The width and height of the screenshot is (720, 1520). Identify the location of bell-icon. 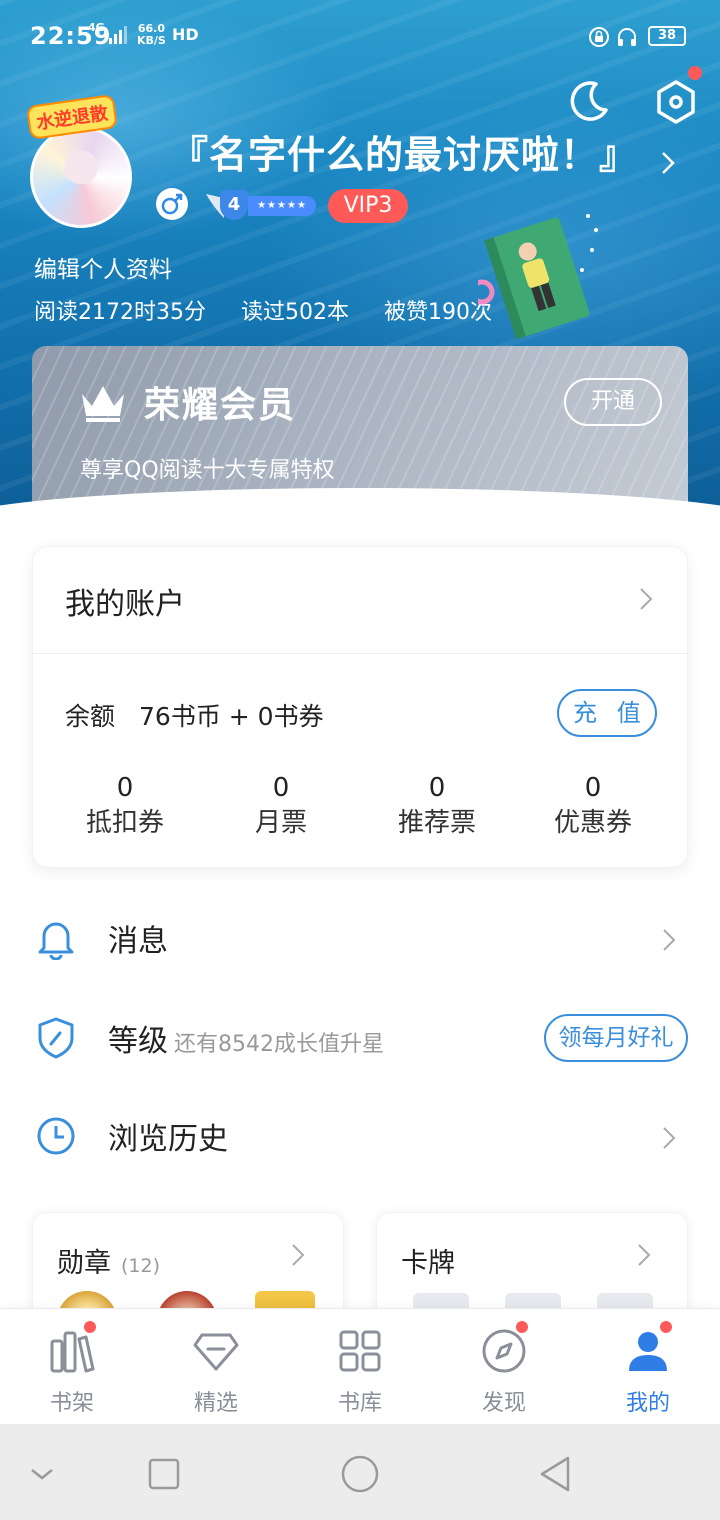
(56, 941).